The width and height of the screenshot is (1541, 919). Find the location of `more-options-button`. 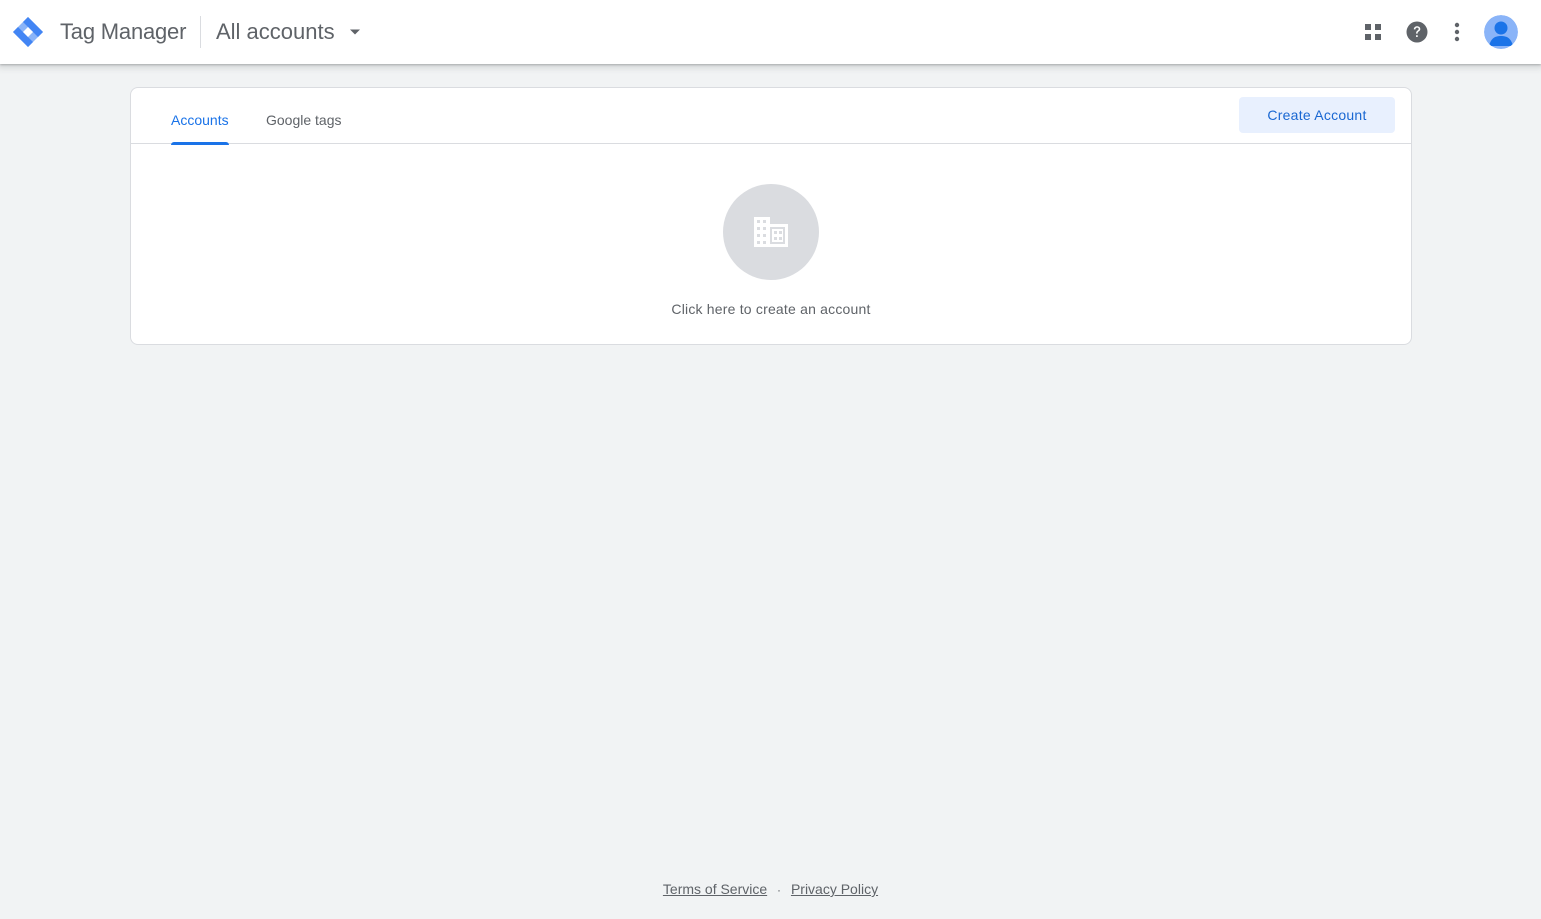

more-options-button is located at coordinates (1457, 32).